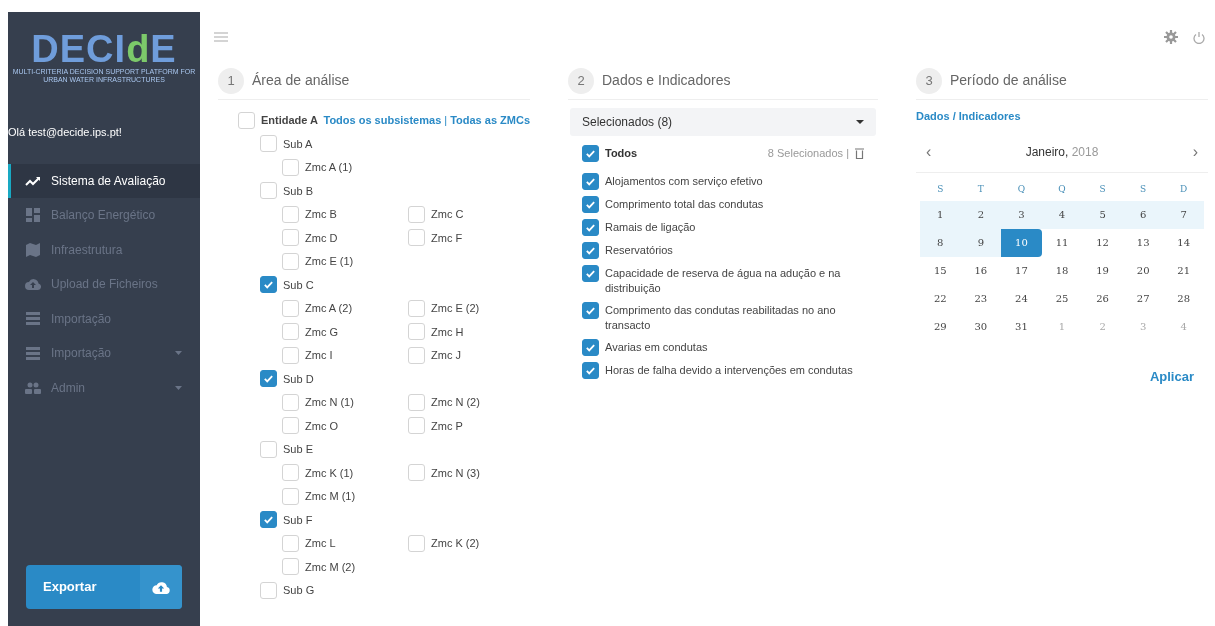 This screenshot has width=1215, height=626. What do you see at coordinates (490, 120) in the screenshot?
I see `link: Todas as ZMCs` at bounding box center [490, 120].